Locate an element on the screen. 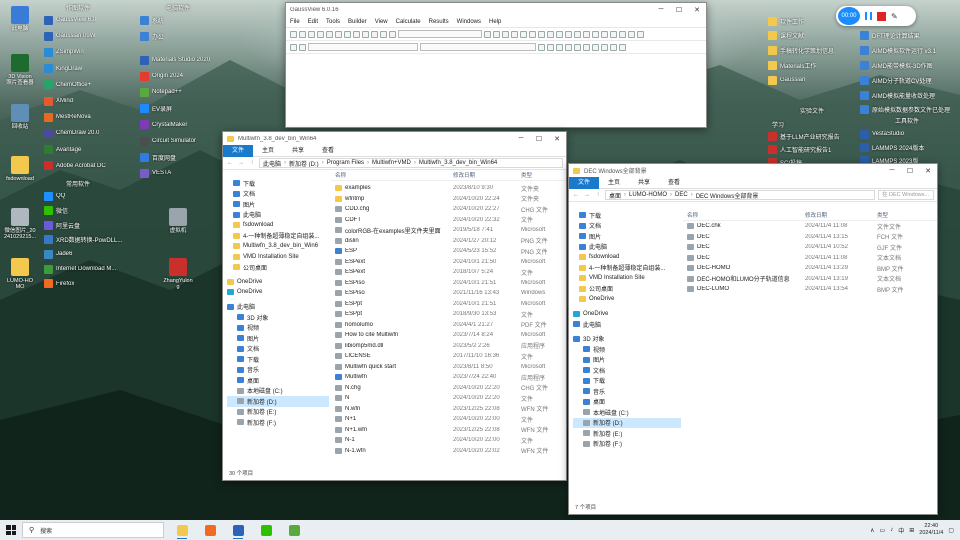  taskbar-app-notepad is located at coordinates (294, 530).